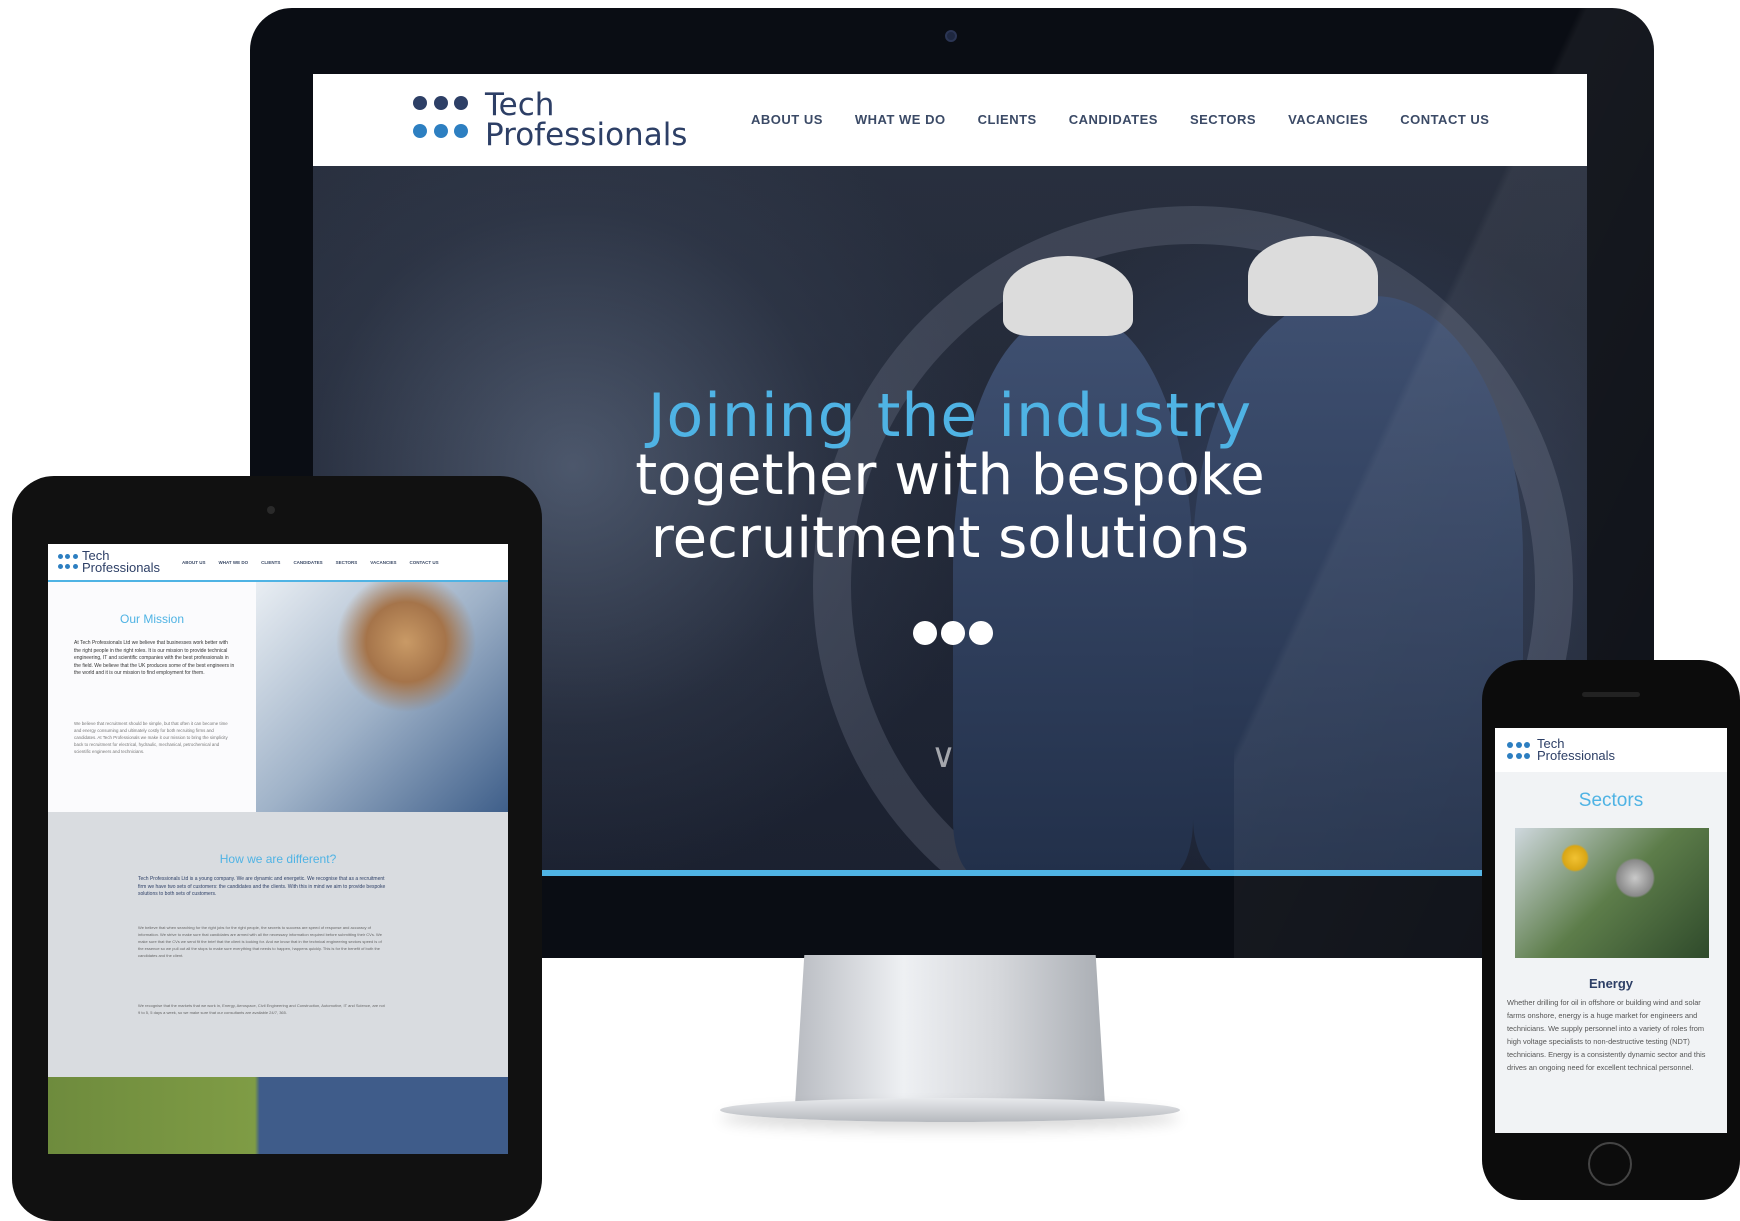 This screenshot has height=1221, width=1740. I want to click on home-button, so click(1610, 1164).